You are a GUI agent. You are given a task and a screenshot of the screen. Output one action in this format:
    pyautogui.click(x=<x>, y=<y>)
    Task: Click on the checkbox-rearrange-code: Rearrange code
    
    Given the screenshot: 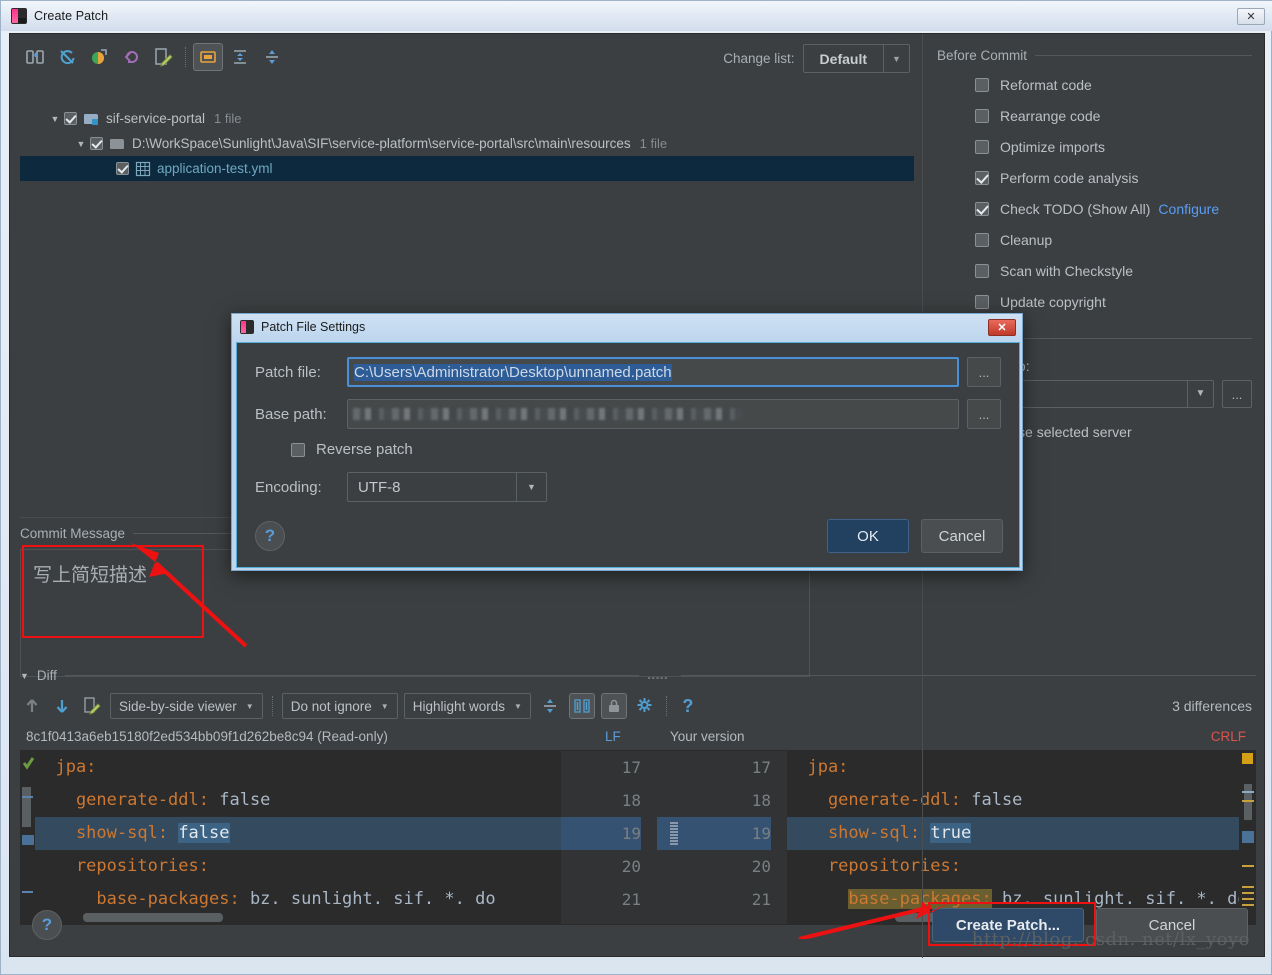 What is the action you would take?
    pyautogui.click(x=1094, y=115)
    